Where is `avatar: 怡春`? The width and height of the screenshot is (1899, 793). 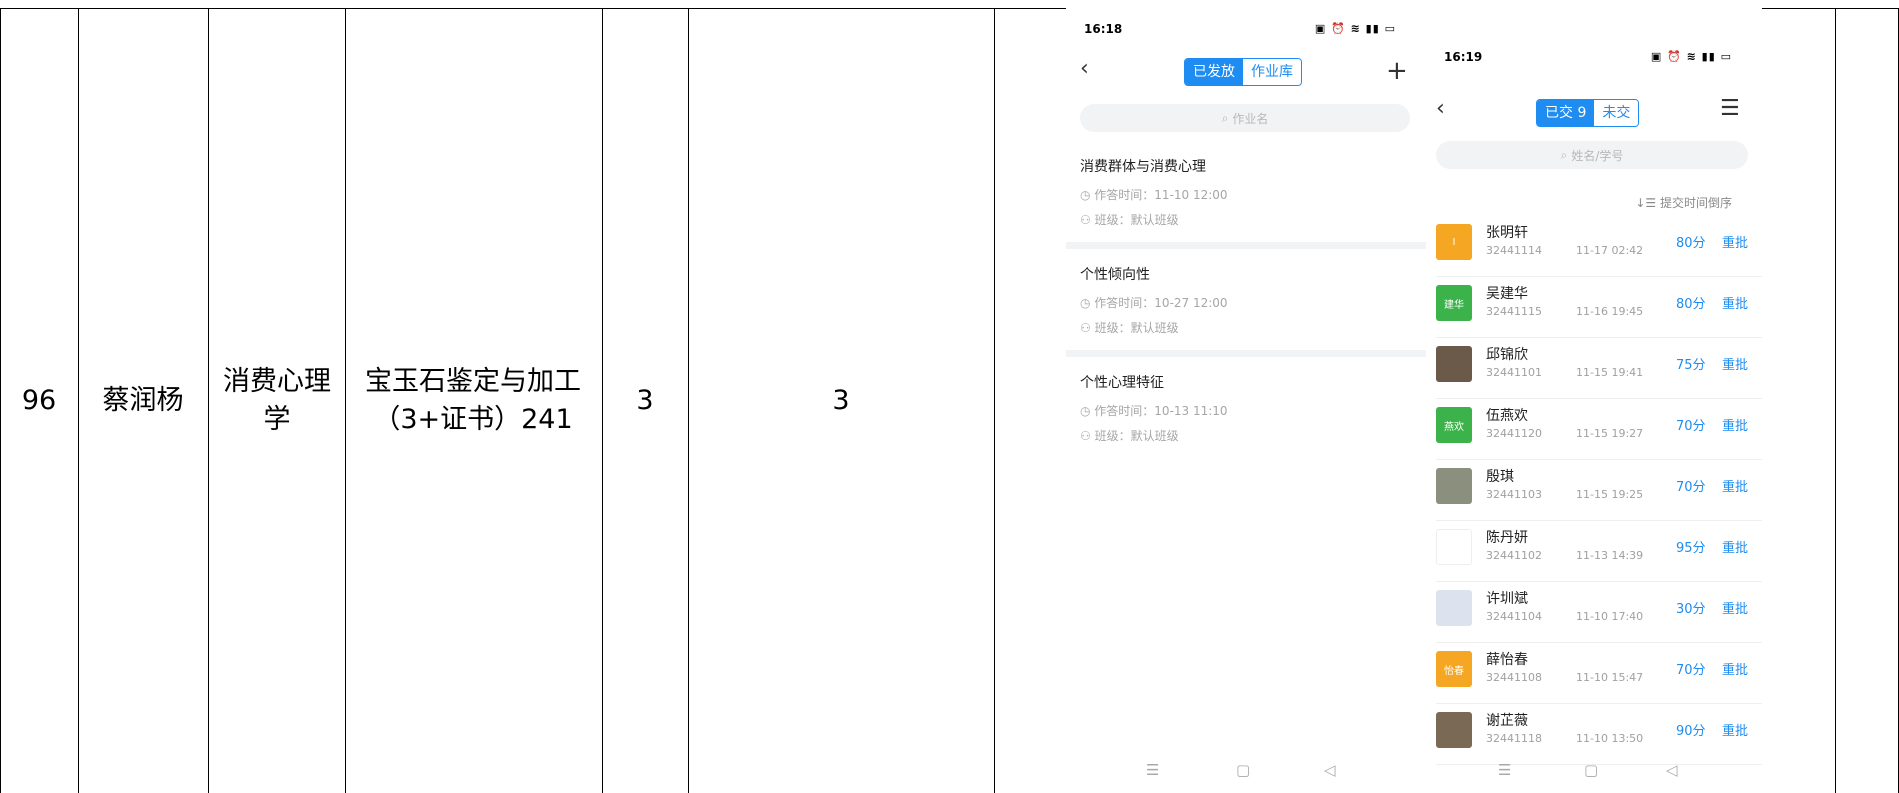
avatar: 怡春 is located at coordinates (1454, 669).